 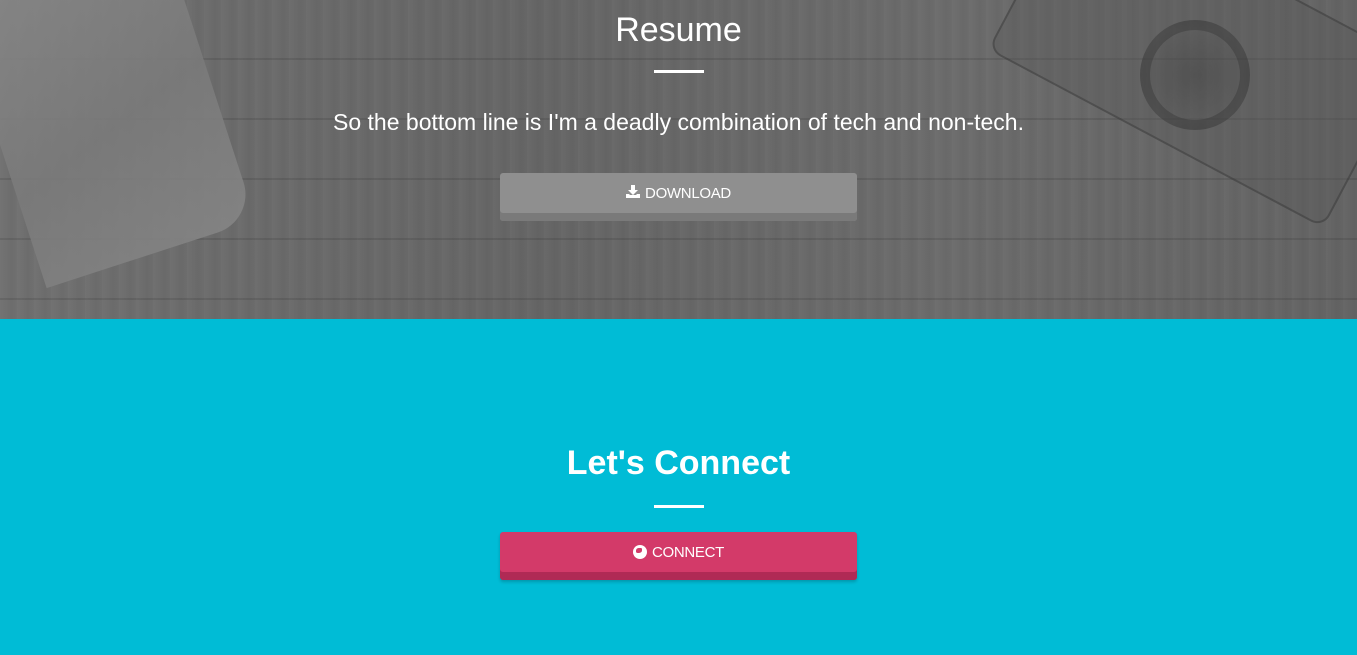 I want to click on download-button: DOWNLOAD, so click(x=678, y=197).